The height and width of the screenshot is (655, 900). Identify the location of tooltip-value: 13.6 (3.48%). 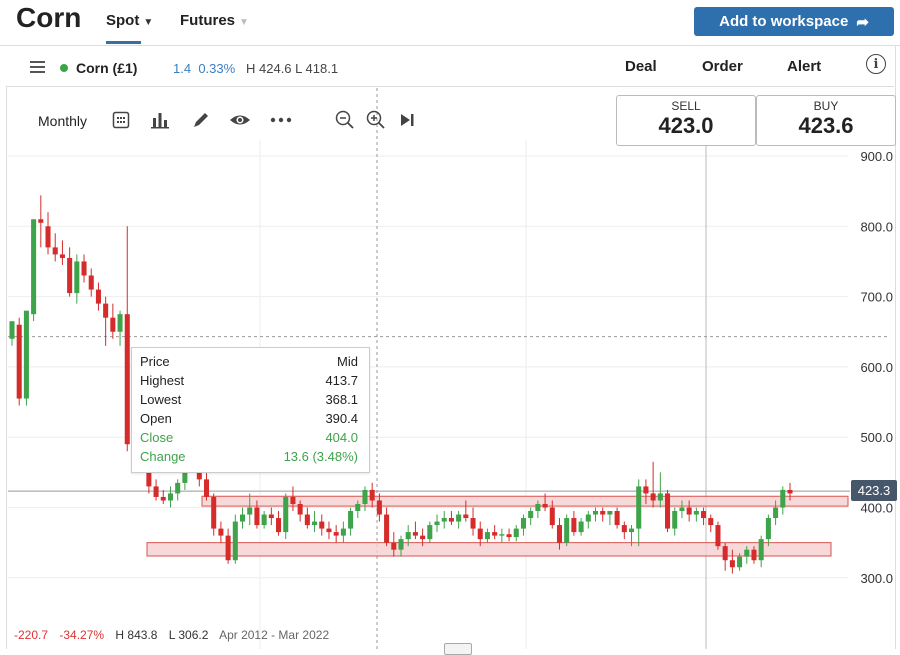
(320, 456).